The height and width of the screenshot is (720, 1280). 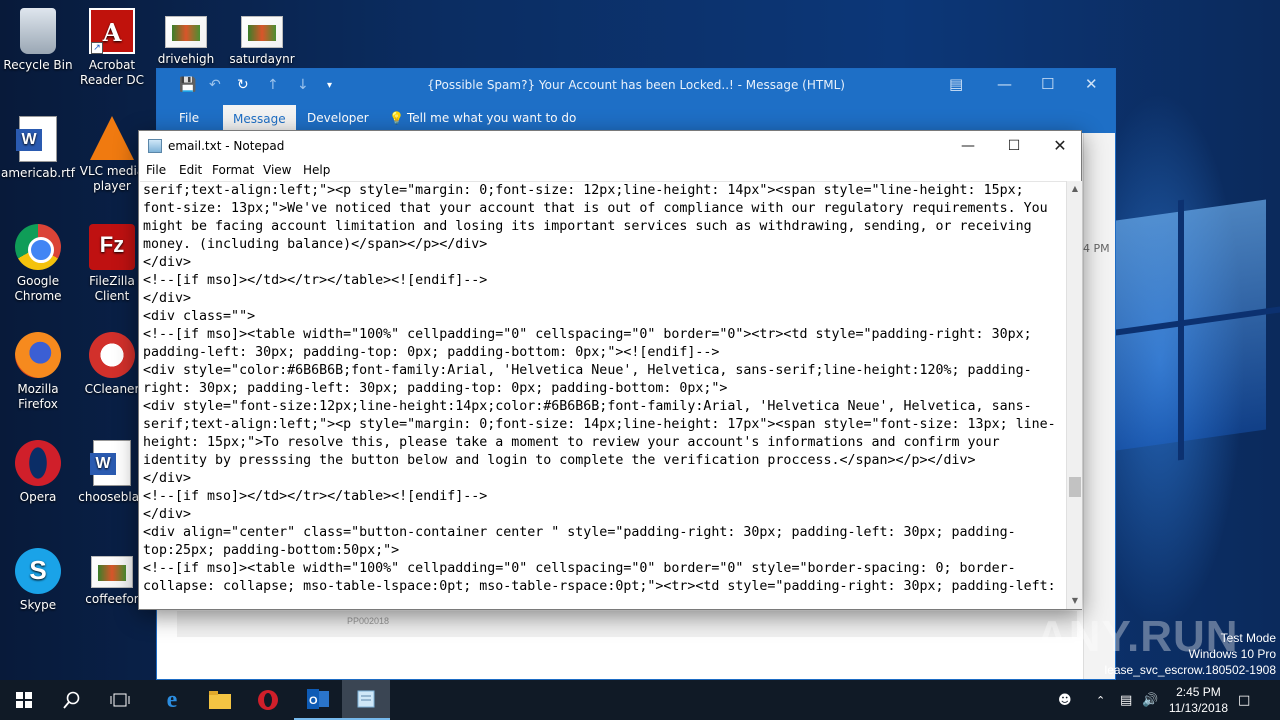 What do you see at coordinates (491, 118) in the screenshot?
I see `tell-me-search: Tell me what you want to do` at bounding box center [491, 118].